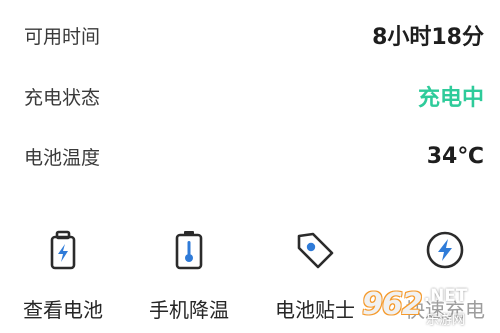  Describe the element at coordinates (455, 156) in the screenshot. I see `battery-temperature-value: 34℃` at that location.